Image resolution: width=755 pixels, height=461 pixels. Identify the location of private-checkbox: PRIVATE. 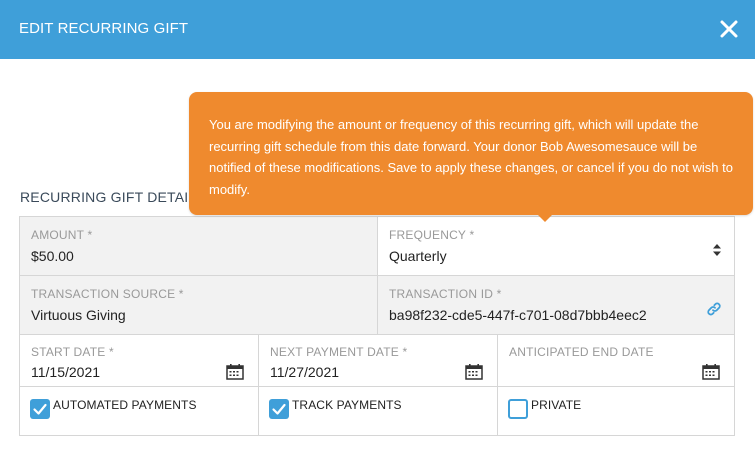
(544, 408).